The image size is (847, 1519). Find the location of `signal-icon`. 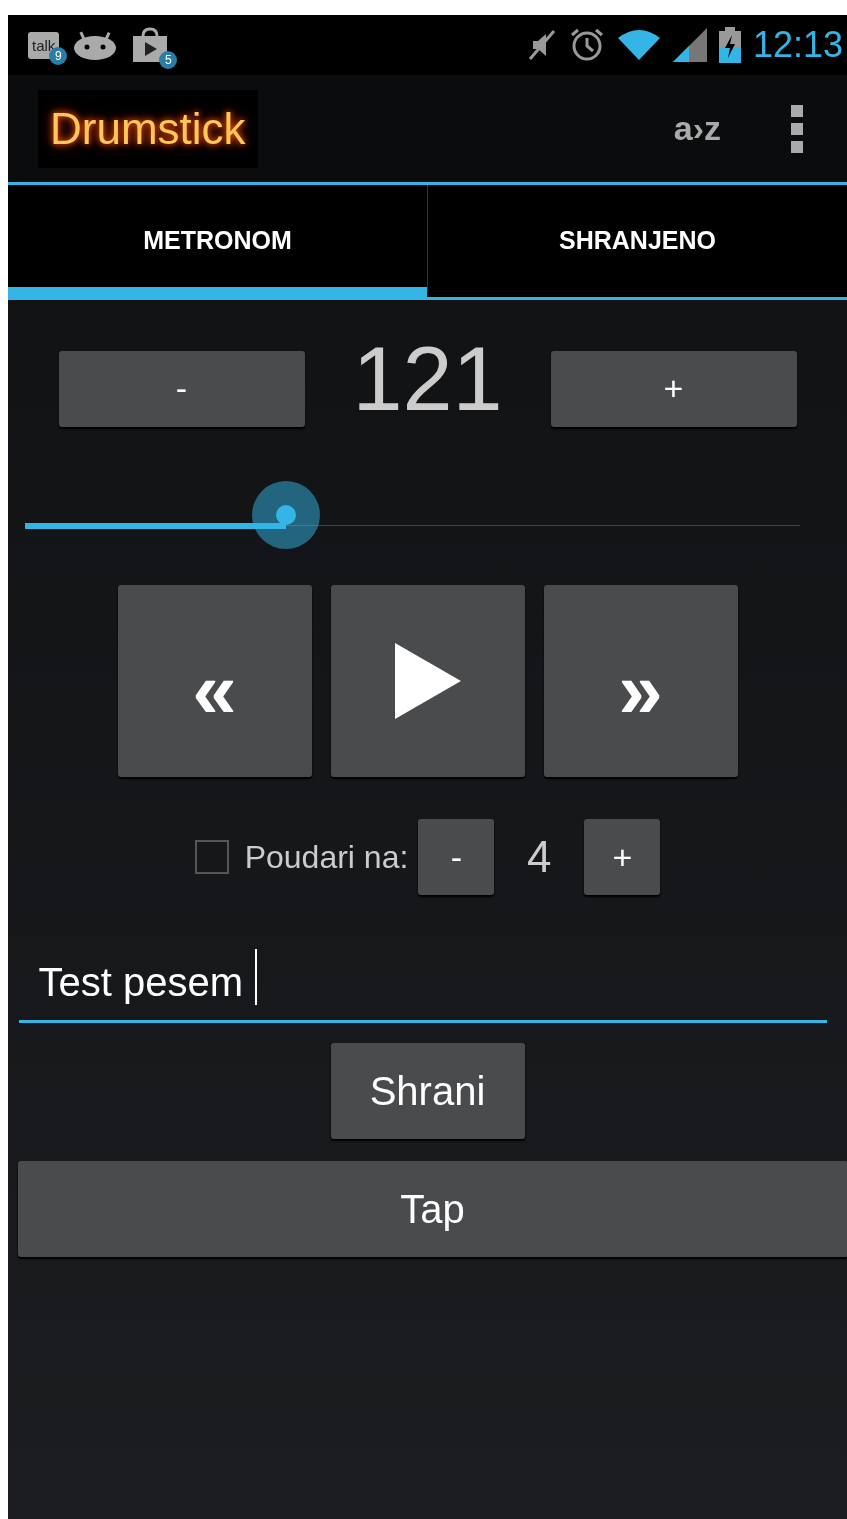

signal-icon is located at coordinates (689, 45).